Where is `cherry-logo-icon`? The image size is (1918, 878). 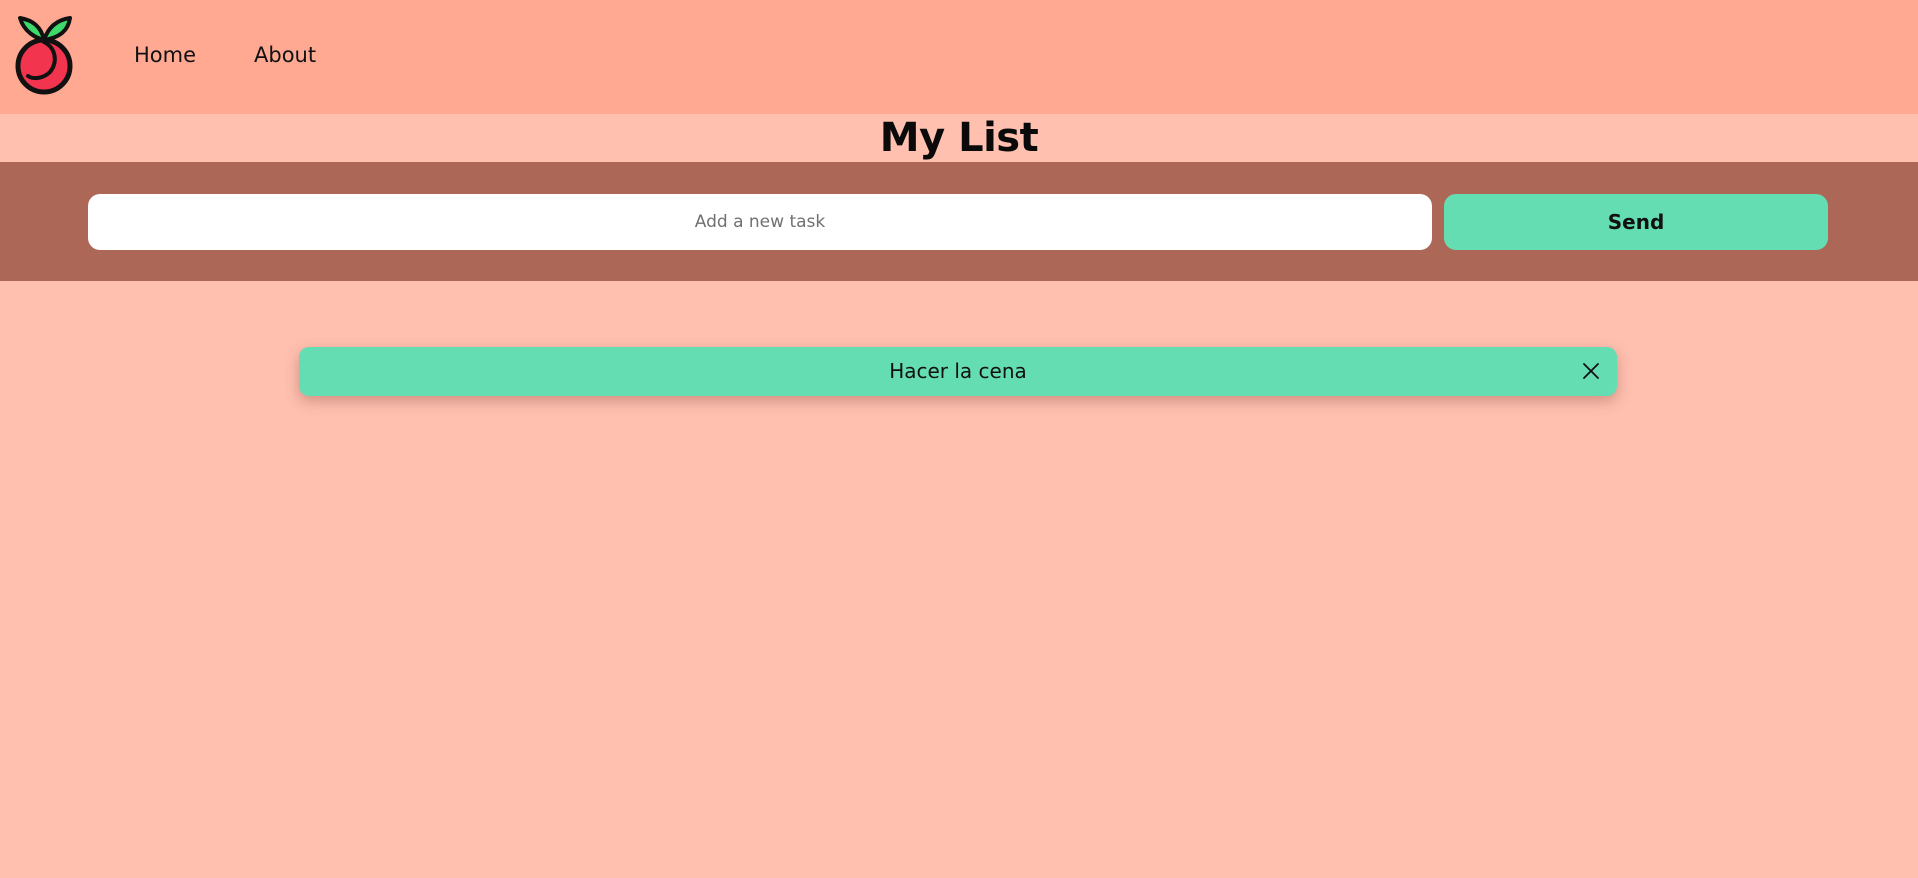 cherry-logo-icon is located at coordinates (44, 55).